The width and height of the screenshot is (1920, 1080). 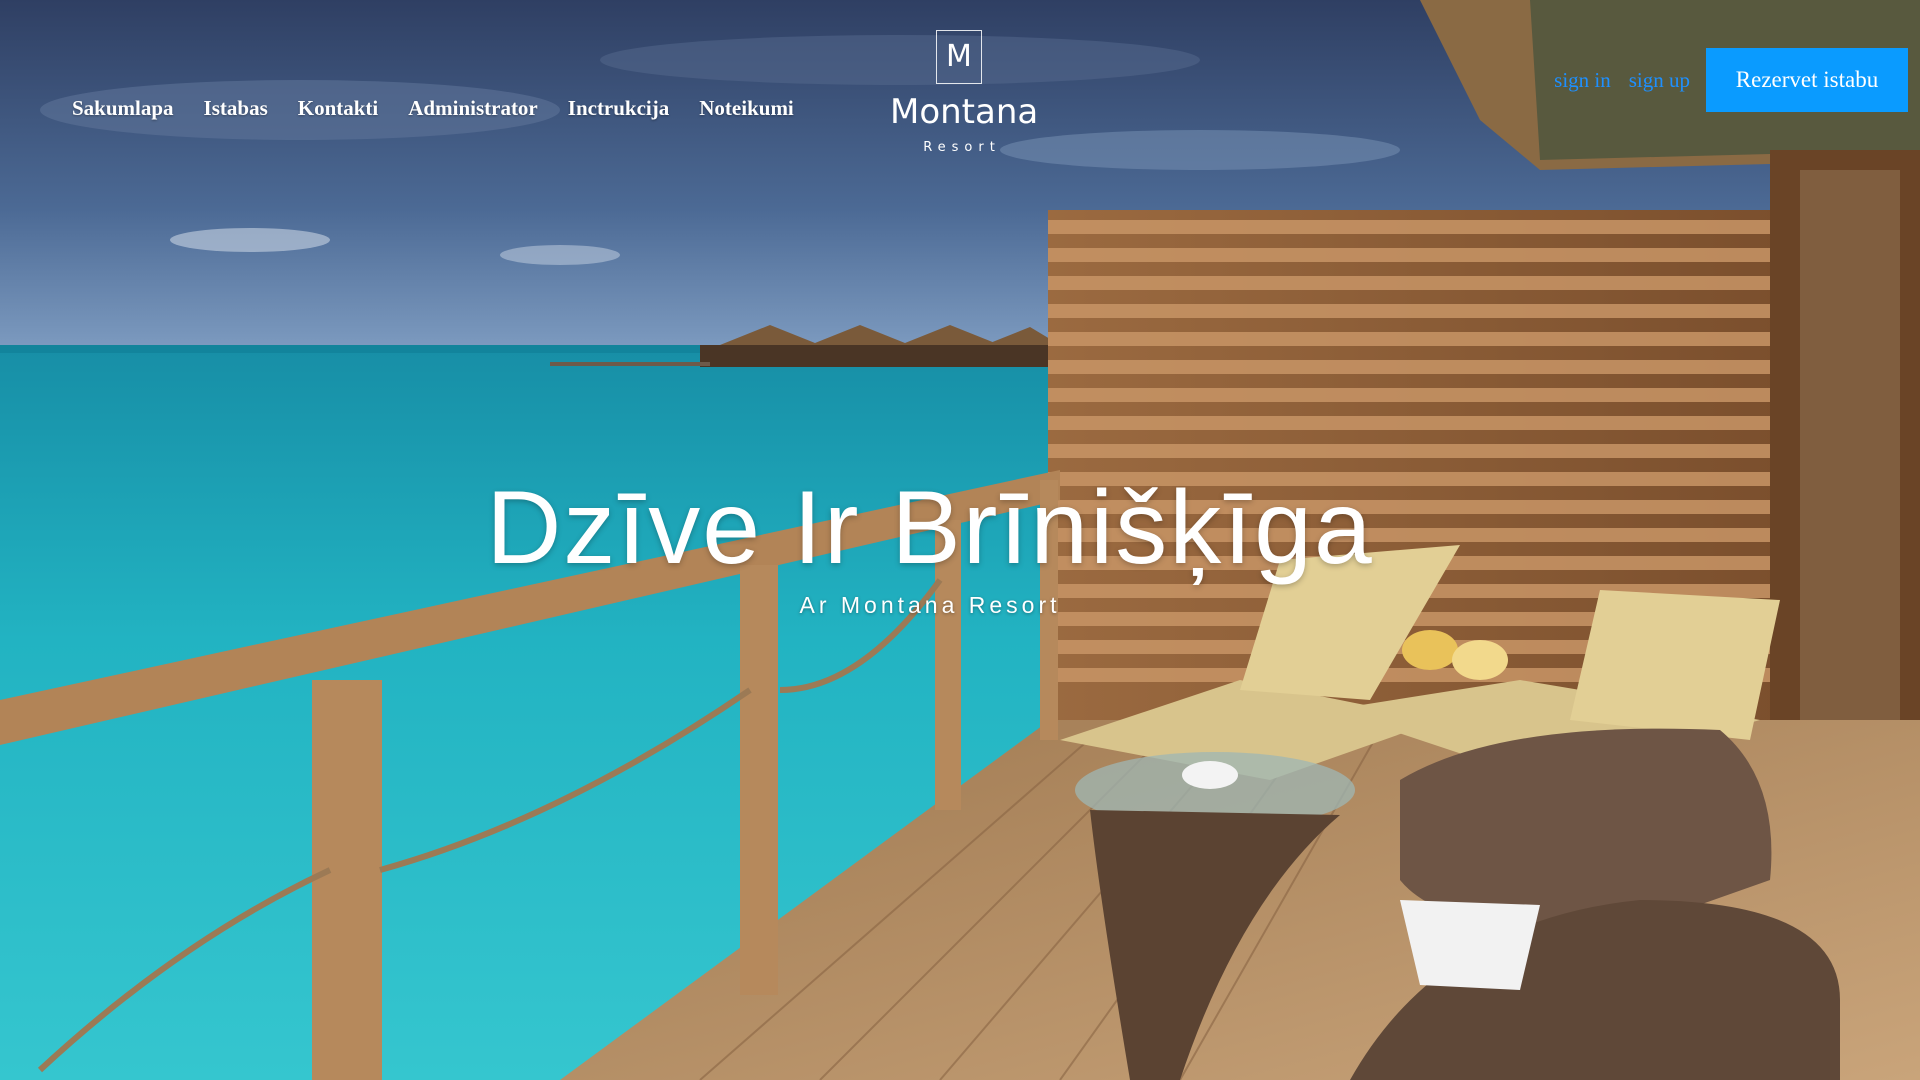 I want to click on auth-links: sign in sign up, so click(x=1622, y=80).